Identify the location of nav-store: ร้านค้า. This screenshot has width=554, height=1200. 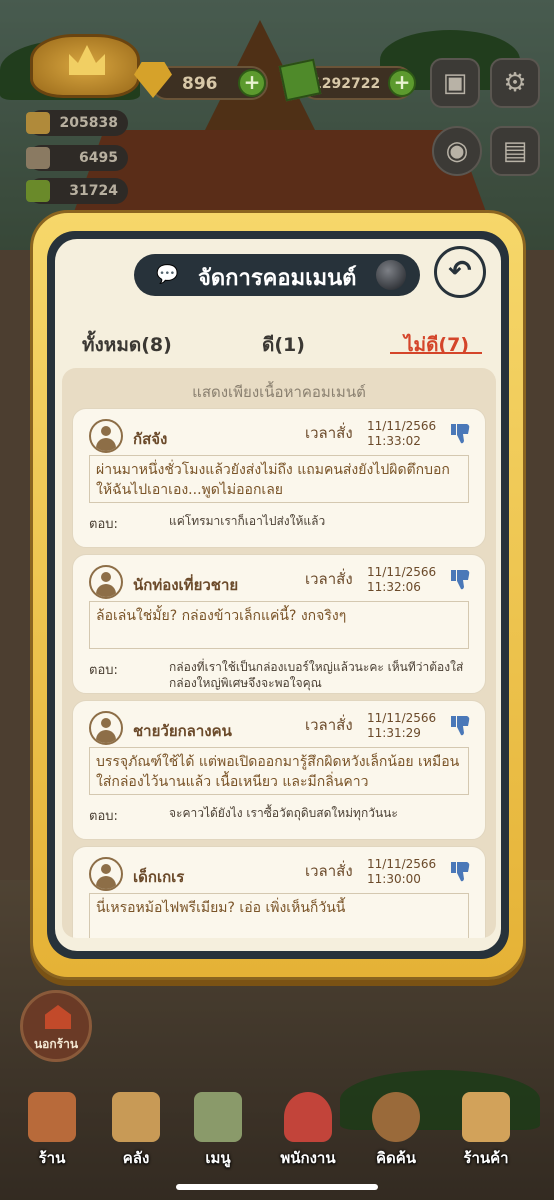
(486, 1130).